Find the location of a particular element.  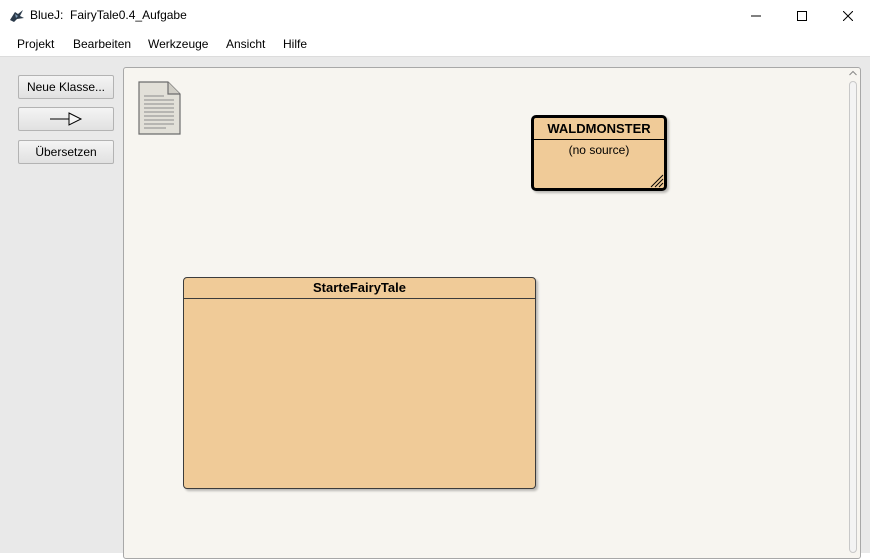

minimize-icon is located at coordinates (756, 15).